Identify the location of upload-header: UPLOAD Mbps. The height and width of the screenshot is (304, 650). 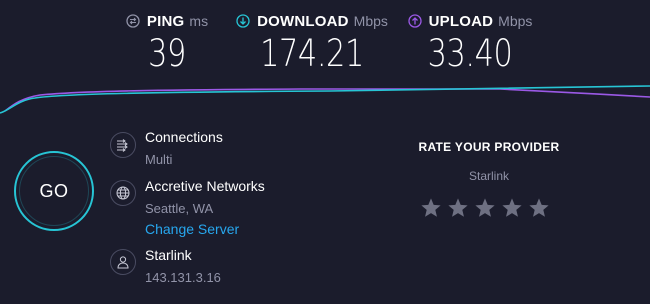
(470, 21).